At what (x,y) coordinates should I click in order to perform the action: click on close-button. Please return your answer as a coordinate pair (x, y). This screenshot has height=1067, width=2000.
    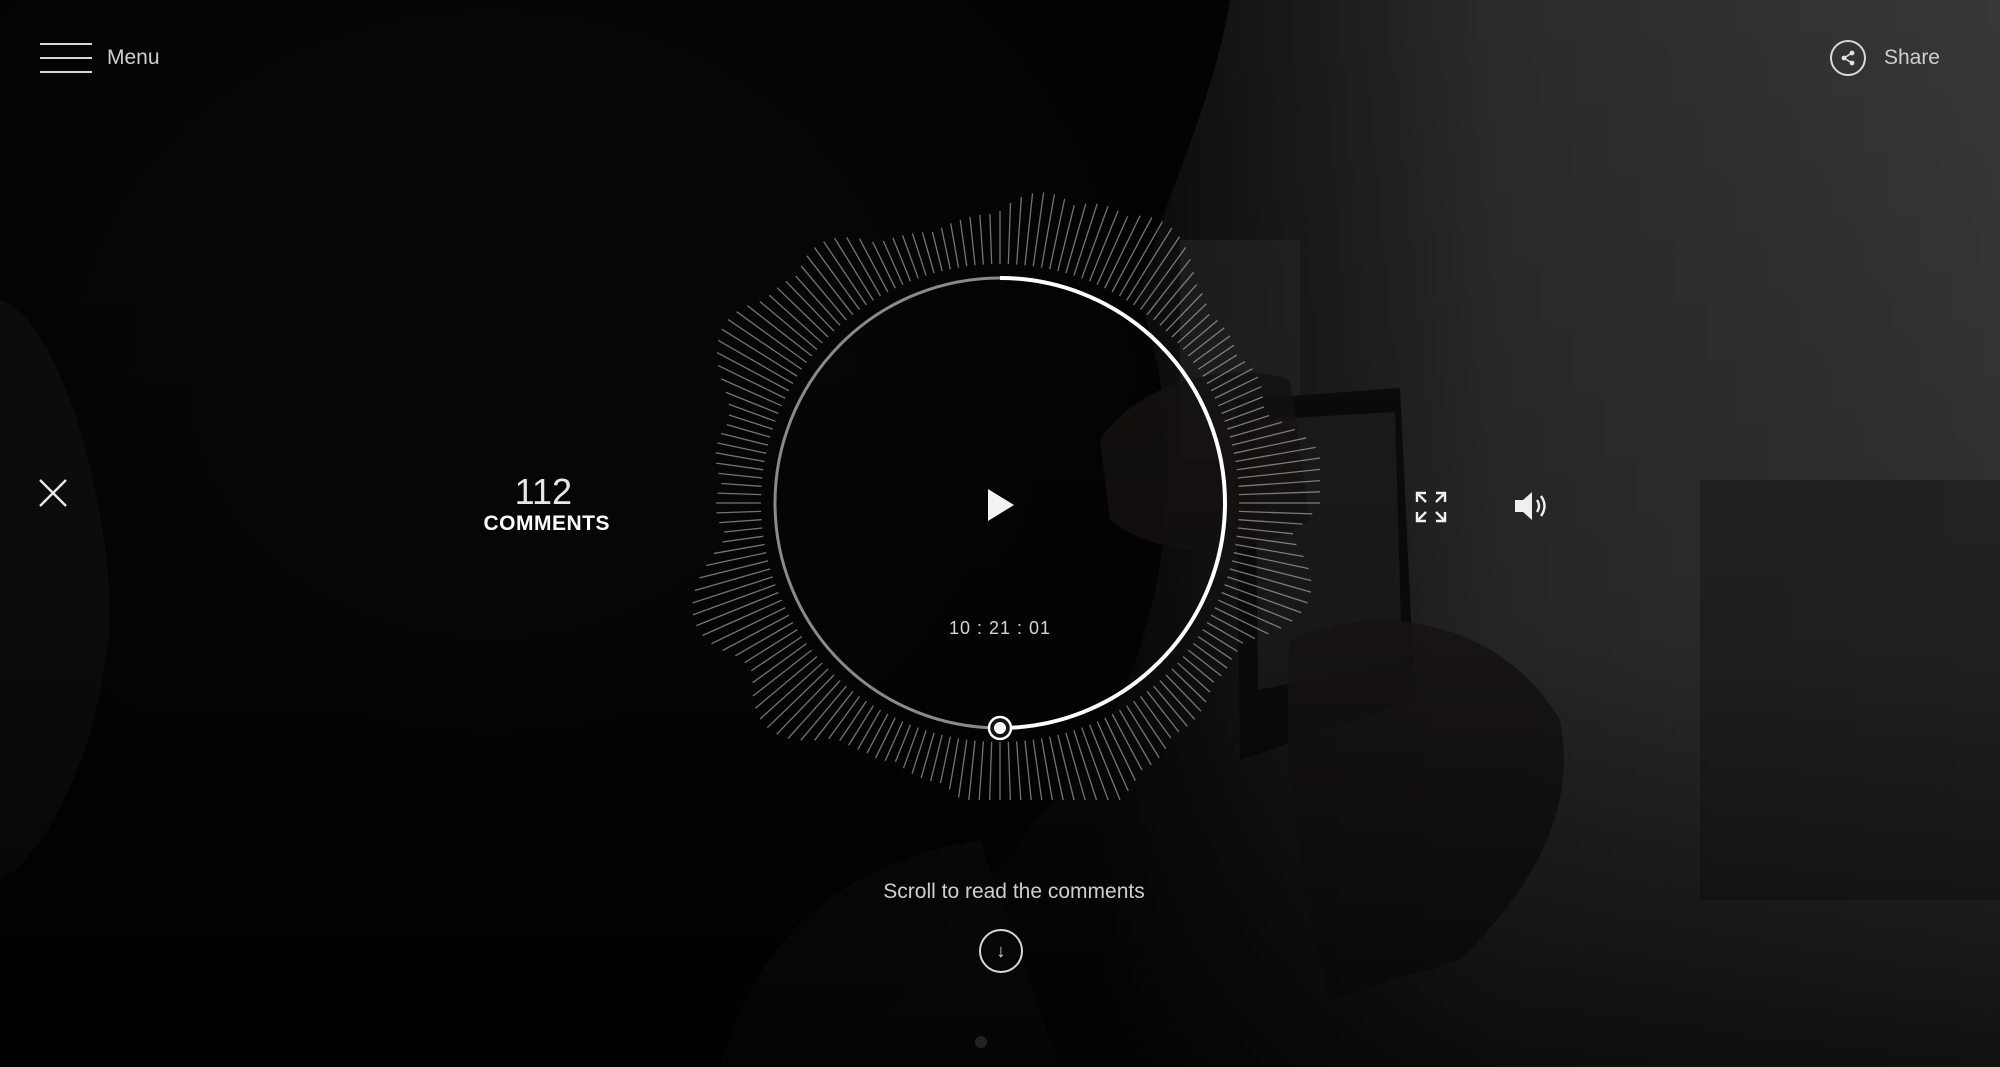
    Looking at the image, I should click on (53, 493).